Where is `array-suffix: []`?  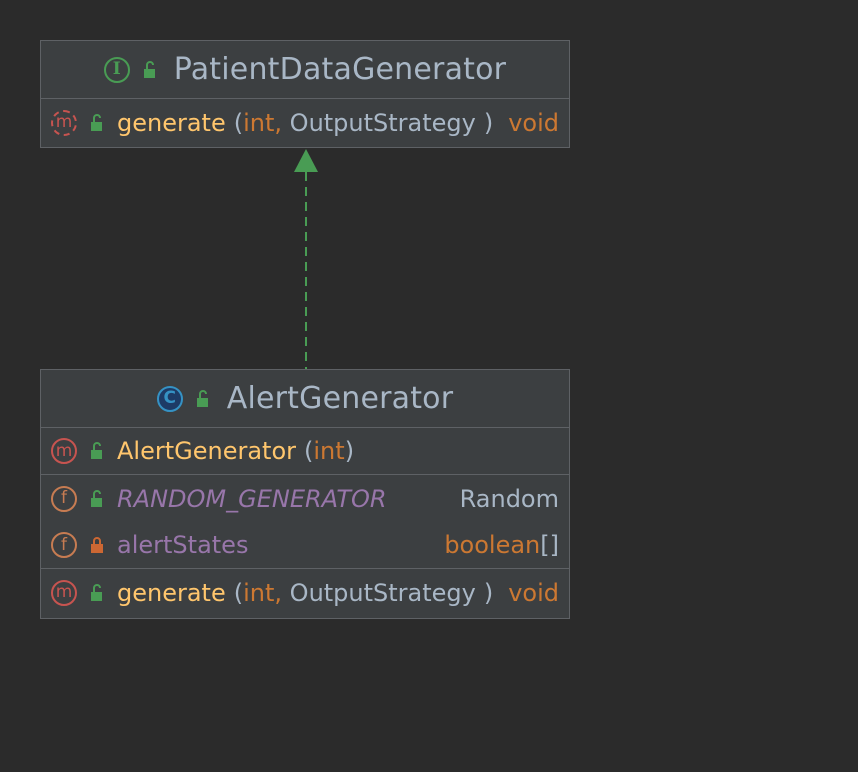
array-suffix: [] is located at coordinates (549, 545).